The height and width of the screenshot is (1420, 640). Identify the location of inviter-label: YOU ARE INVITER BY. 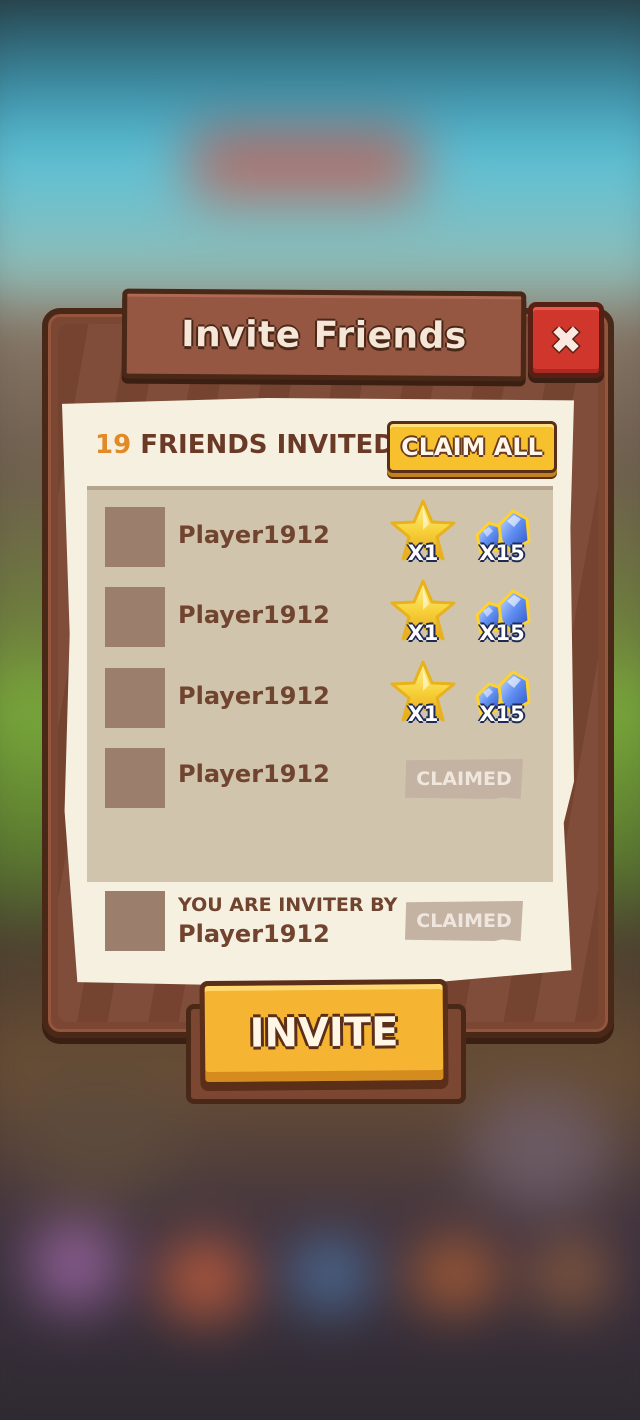
(288, 905).